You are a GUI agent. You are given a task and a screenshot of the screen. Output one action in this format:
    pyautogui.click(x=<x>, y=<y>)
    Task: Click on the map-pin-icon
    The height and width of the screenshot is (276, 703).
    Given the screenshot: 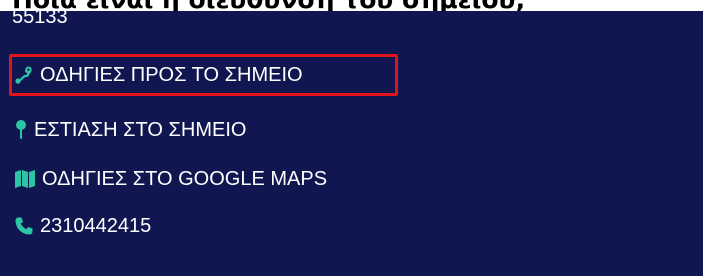 What is the action you would take?
    pyautogui.click(x=21, y=130)
    